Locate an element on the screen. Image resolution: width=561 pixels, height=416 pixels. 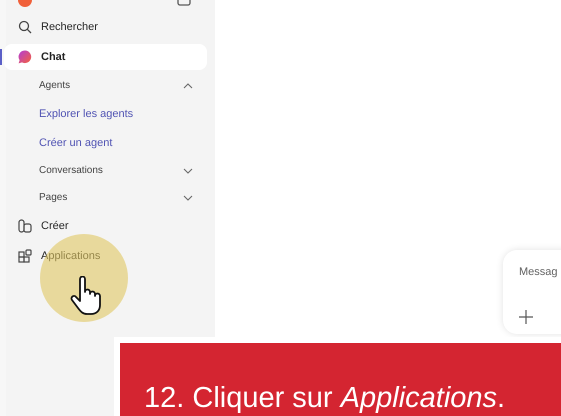
chat-bubble-icon is located at coordinates (25, 57).